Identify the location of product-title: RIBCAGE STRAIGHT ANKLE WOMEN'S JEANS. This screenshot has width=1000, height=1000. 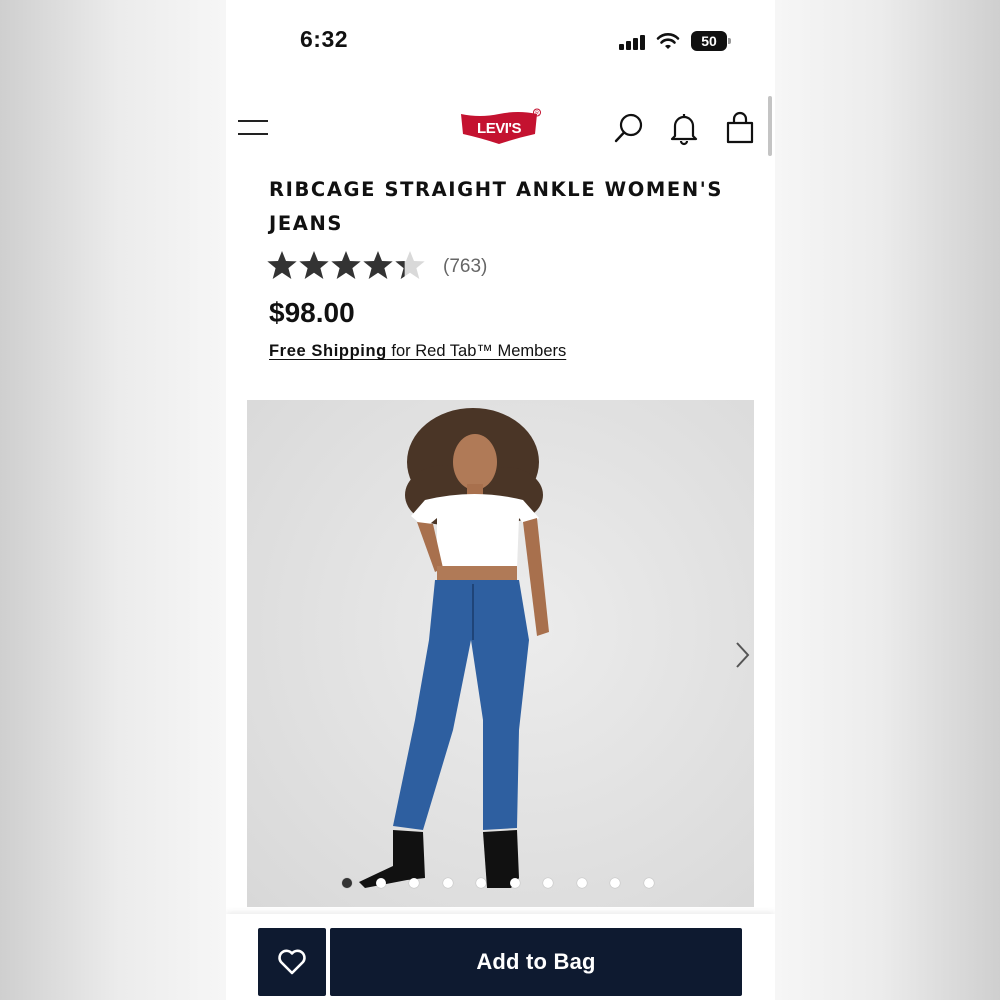
(496, 206).